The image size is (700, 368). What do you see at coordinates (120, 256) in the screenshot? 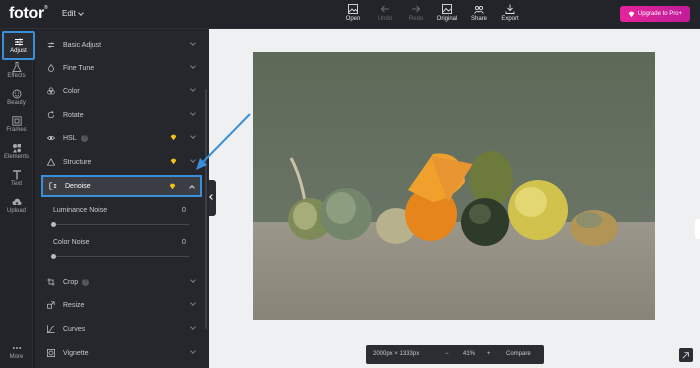
I see `color-noise-slider` at bounding box center [120, 256].